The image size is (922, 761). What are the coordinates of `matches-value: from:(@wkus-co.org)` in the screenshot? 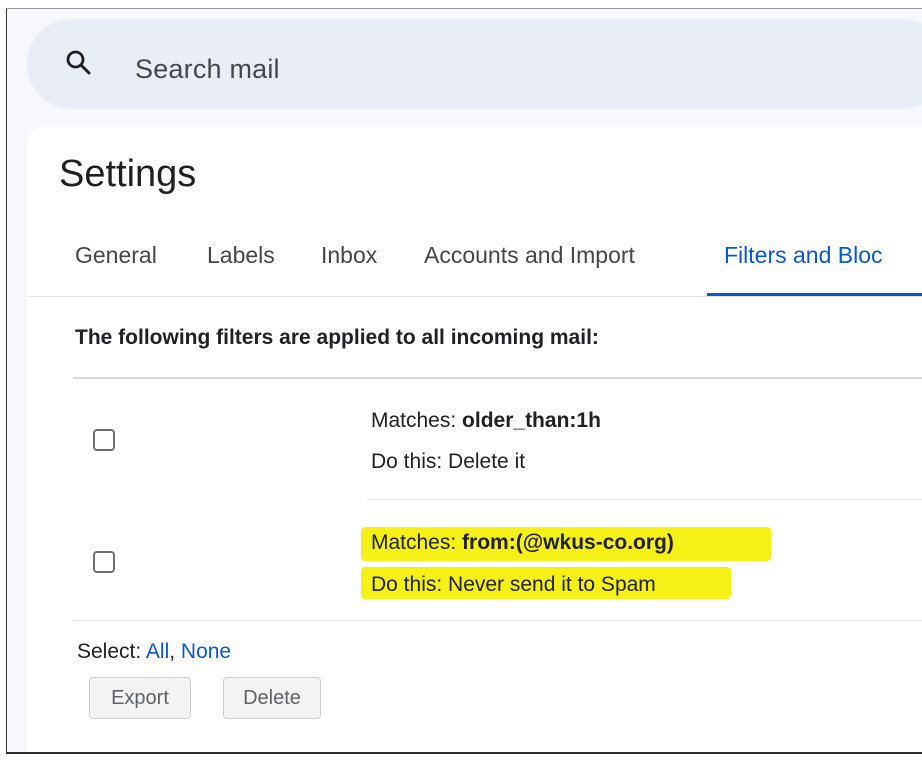 It's located at (568, 542).